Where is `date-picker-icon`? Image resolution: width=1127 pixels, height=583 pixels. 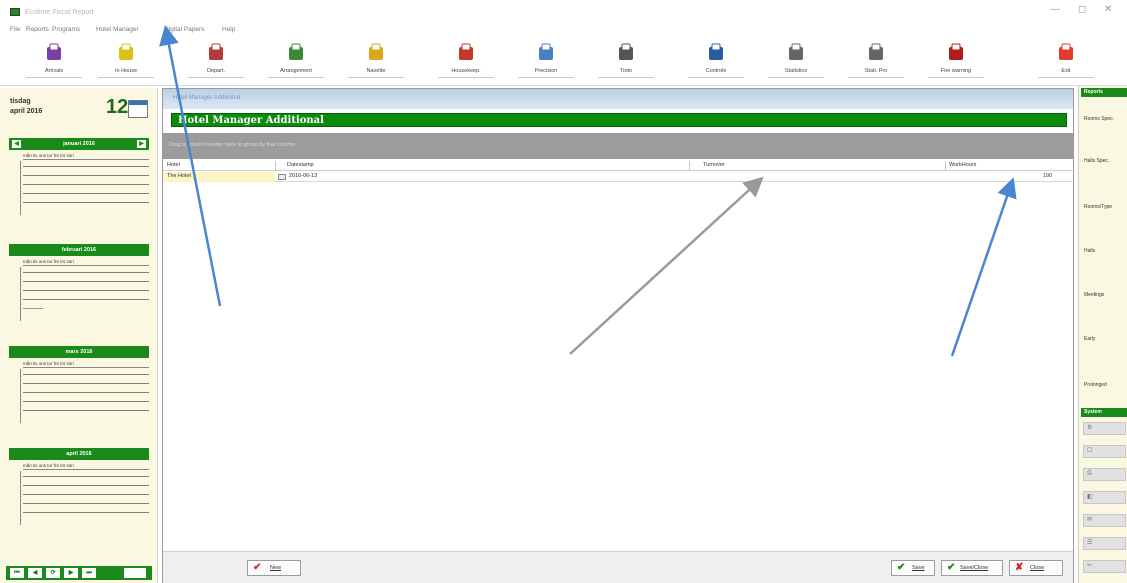 date-picker-icon is located at coordinates (282, 177).